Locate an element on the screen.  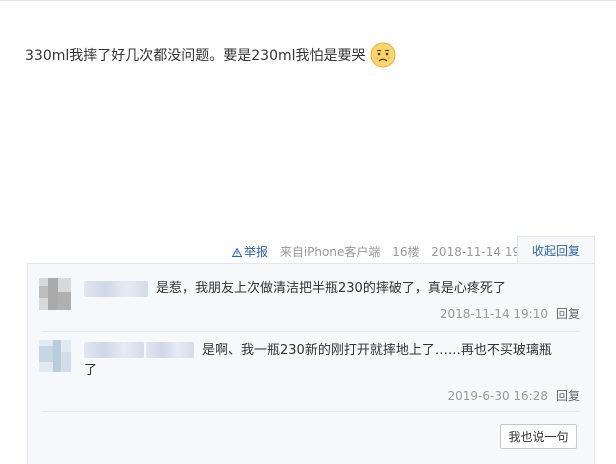
reply-meta: 2019-6-30 16:28 回复 is located at coordinates (513, 395).